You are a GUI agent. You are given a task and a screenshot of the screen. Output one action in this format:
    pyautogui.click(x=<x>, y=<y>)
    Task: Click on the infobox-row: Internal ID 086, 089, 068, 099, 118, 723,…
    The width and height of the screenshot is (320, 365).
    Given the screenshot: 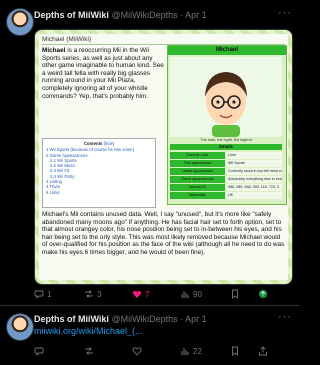 What is the action you would take?
    pyautogui.click(x=226, y=187)
    